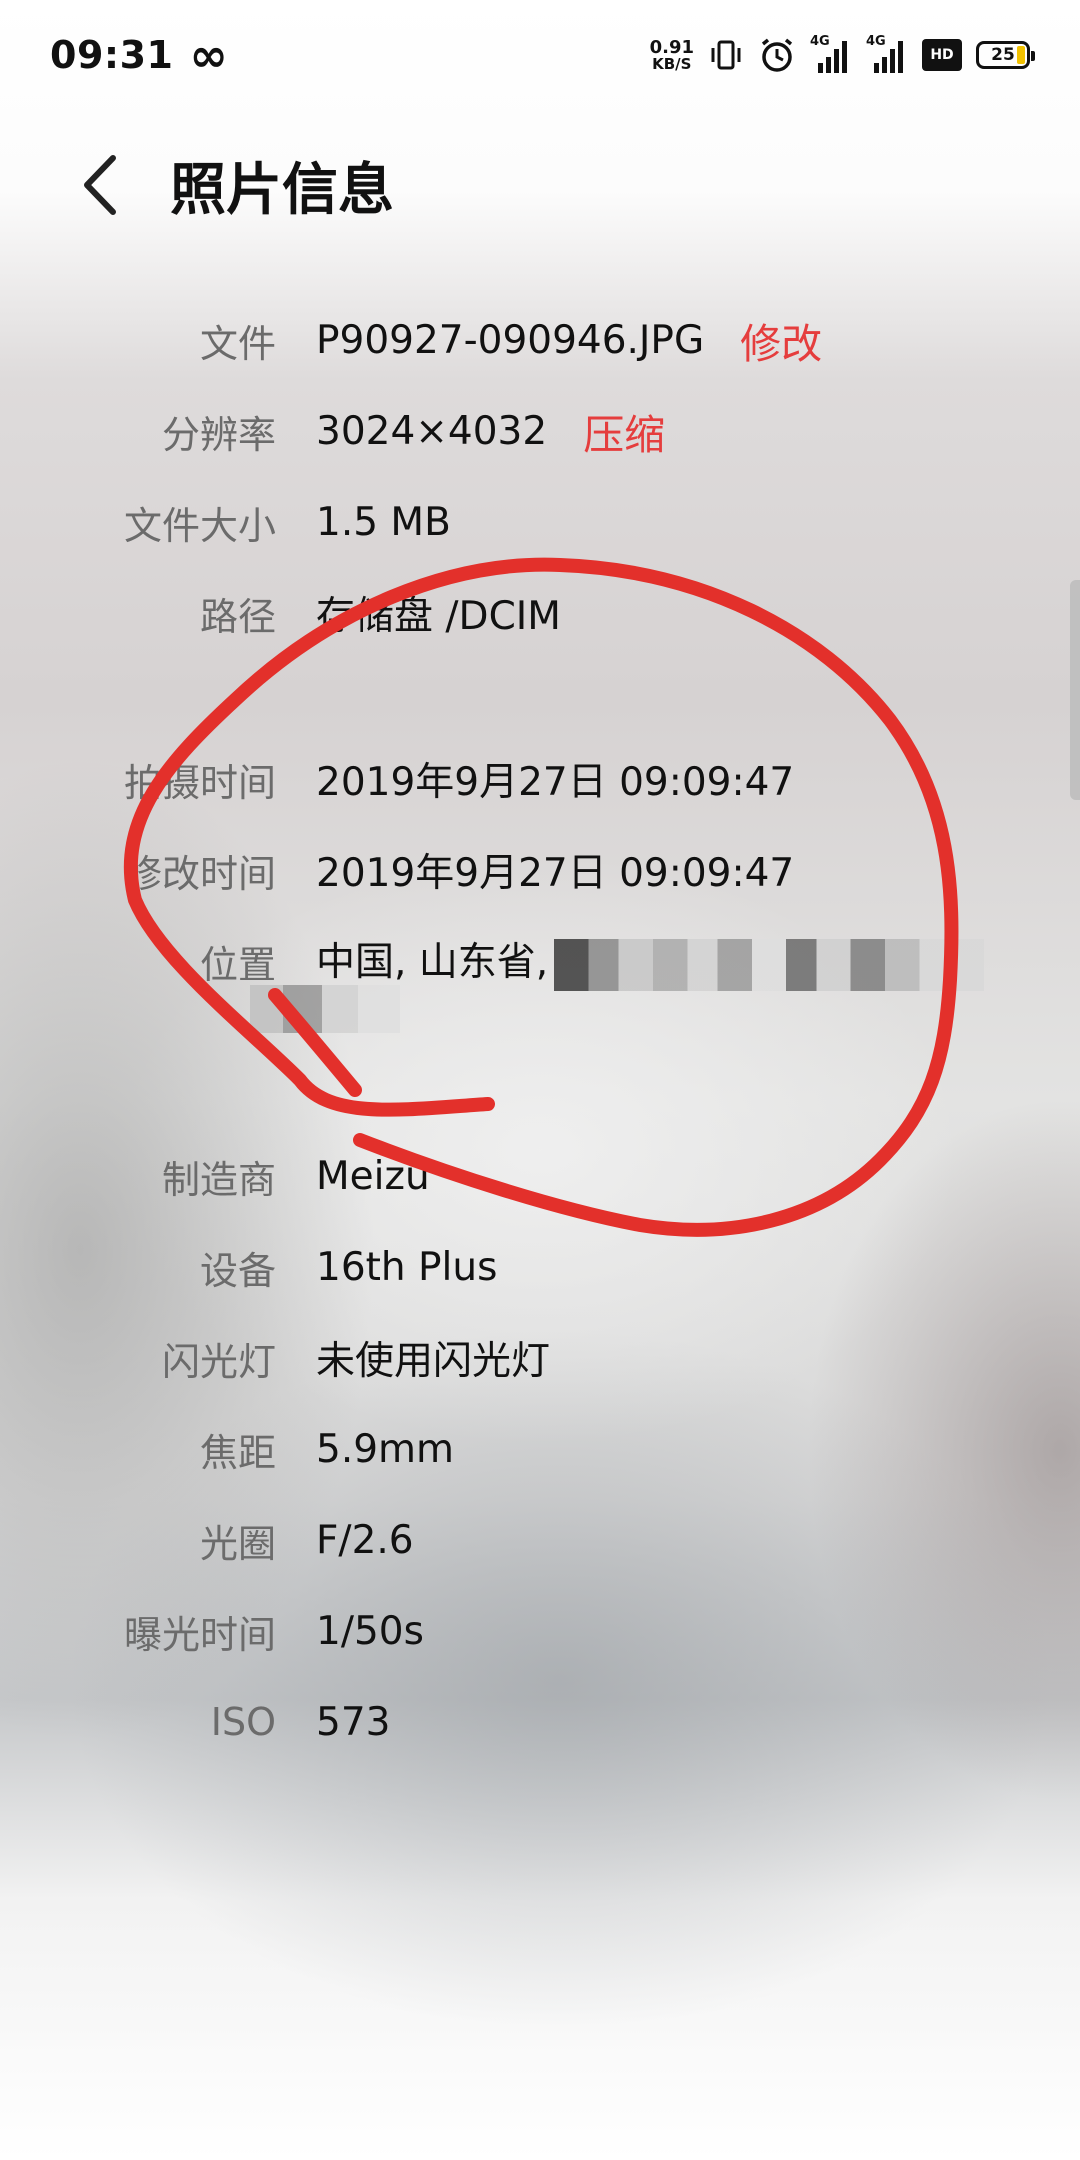 The image size is (1080, 2160). What do you see at coordinates (237, 964) in the screenshot?
I see `info-label: 位置` at bounding box center [237, 964].